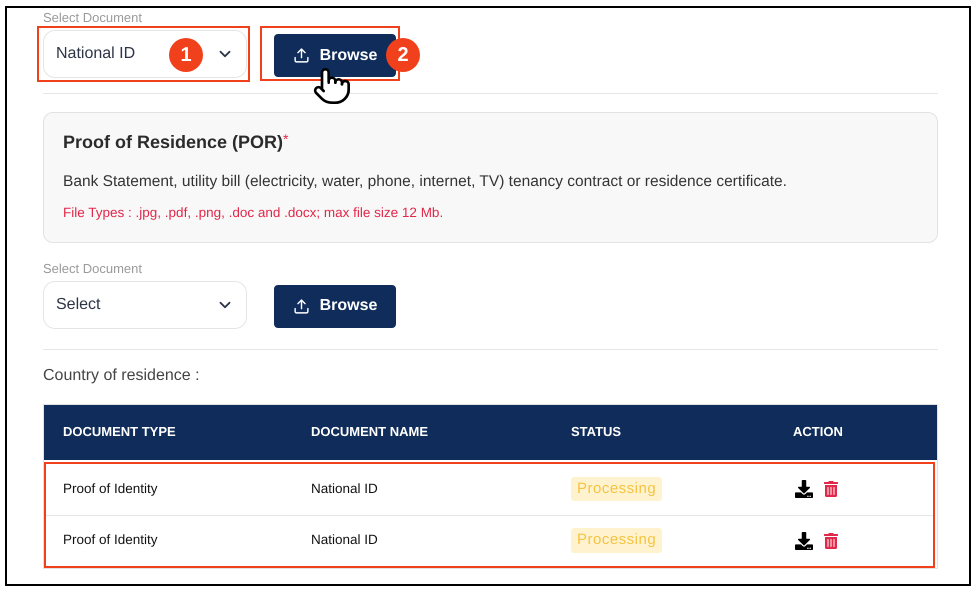  What do you see at coordinates (818, 432) in the screenshot?
I see `column-header: ACTION` at bounding box center [818, 432].